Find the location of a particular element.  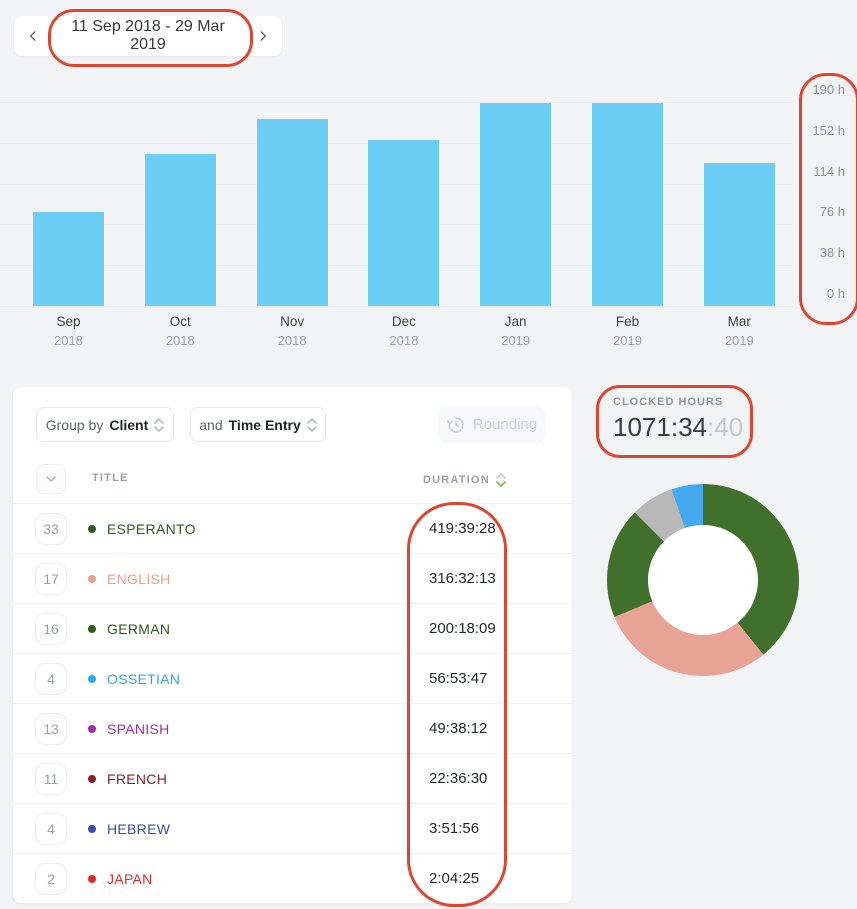

x-axis-label: Nov 2018 is located at coordinates (292, 331).